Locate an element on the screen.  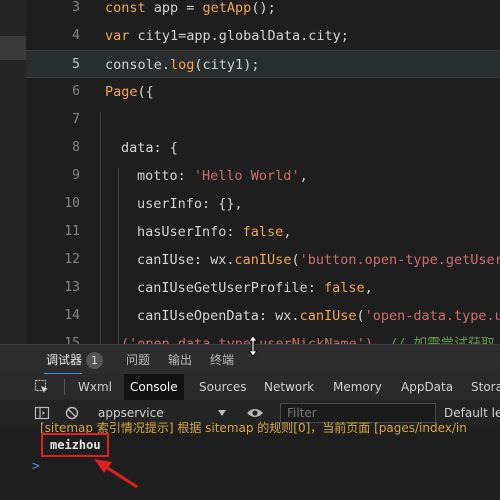
annotation-arrow-icon is located at coordinates (116, 474).